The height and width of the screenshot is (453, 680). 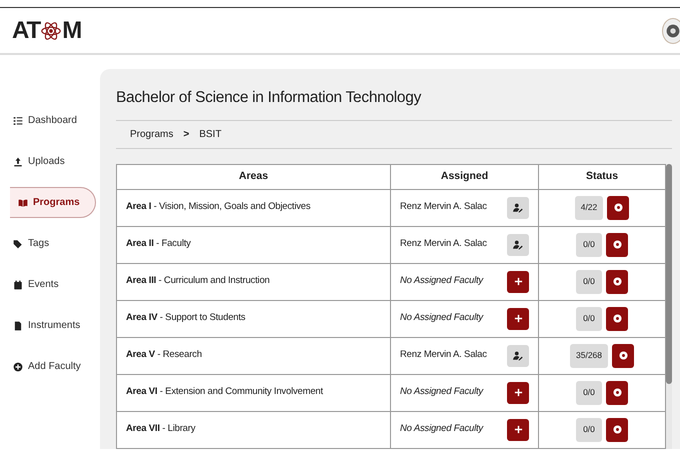 What do you see at coordinates (269, 98) in the screenshot?
I see `page-title: Bachelor of Science in Information Technology` at bounding box center [269, 98].